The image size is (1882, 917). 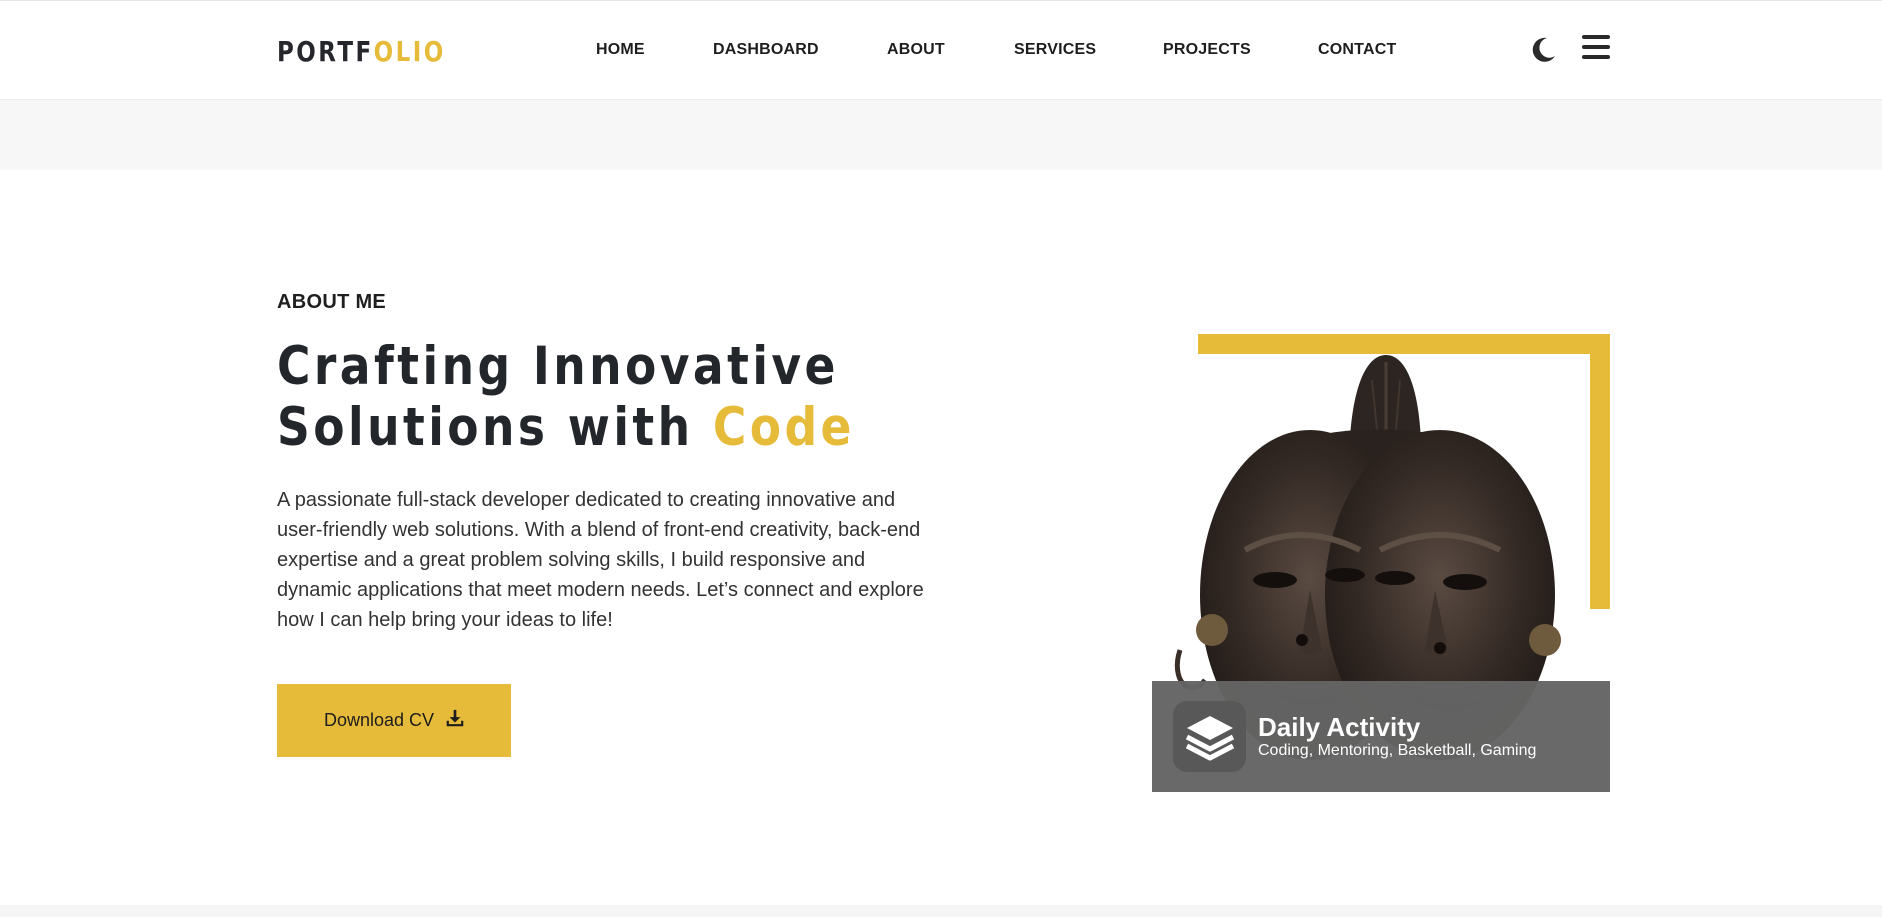 I want to click on moon-icon, so click(x=1543, y=50).